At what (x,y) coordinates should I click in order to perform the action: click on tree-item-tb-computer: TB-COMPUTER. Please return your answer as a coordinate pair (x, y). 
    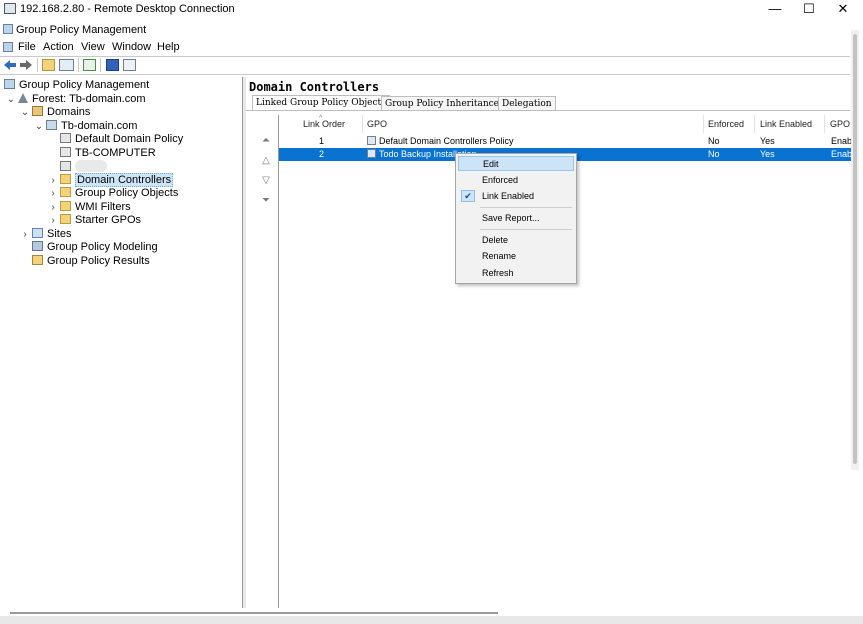
    Looking at the image, I should click on (108, 153).